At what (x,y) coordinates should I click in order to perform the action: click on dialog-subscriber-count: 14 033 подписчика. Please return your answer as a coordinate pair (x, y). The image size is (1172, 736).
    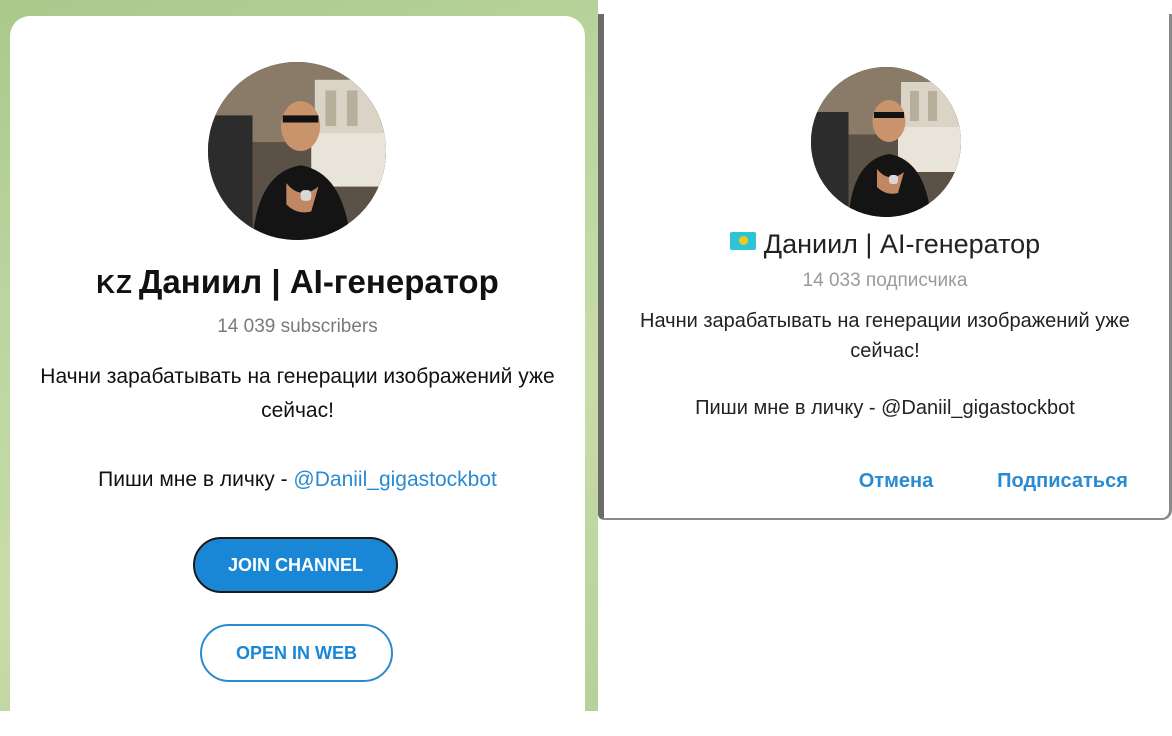
    Looking at the image, I should click on (885, 280).